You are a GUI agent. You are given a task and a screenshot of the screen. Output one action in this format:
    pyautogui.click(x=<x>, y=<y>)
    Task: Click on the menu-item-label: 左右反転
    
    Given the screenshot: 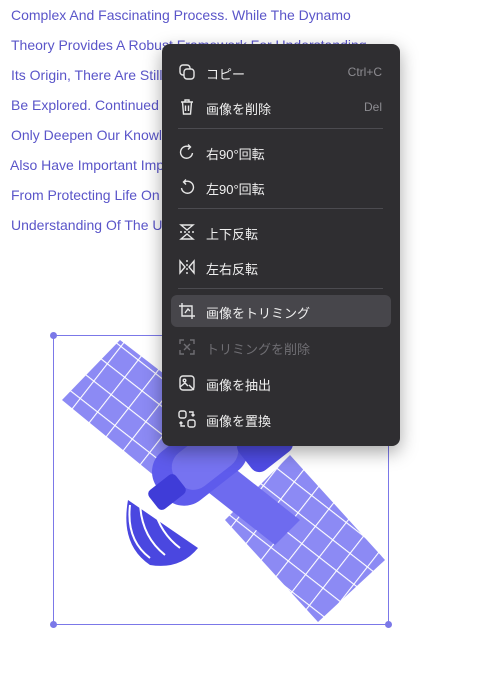 What is the action you would take?
    pyautogui.click(x=232, y=269)
    